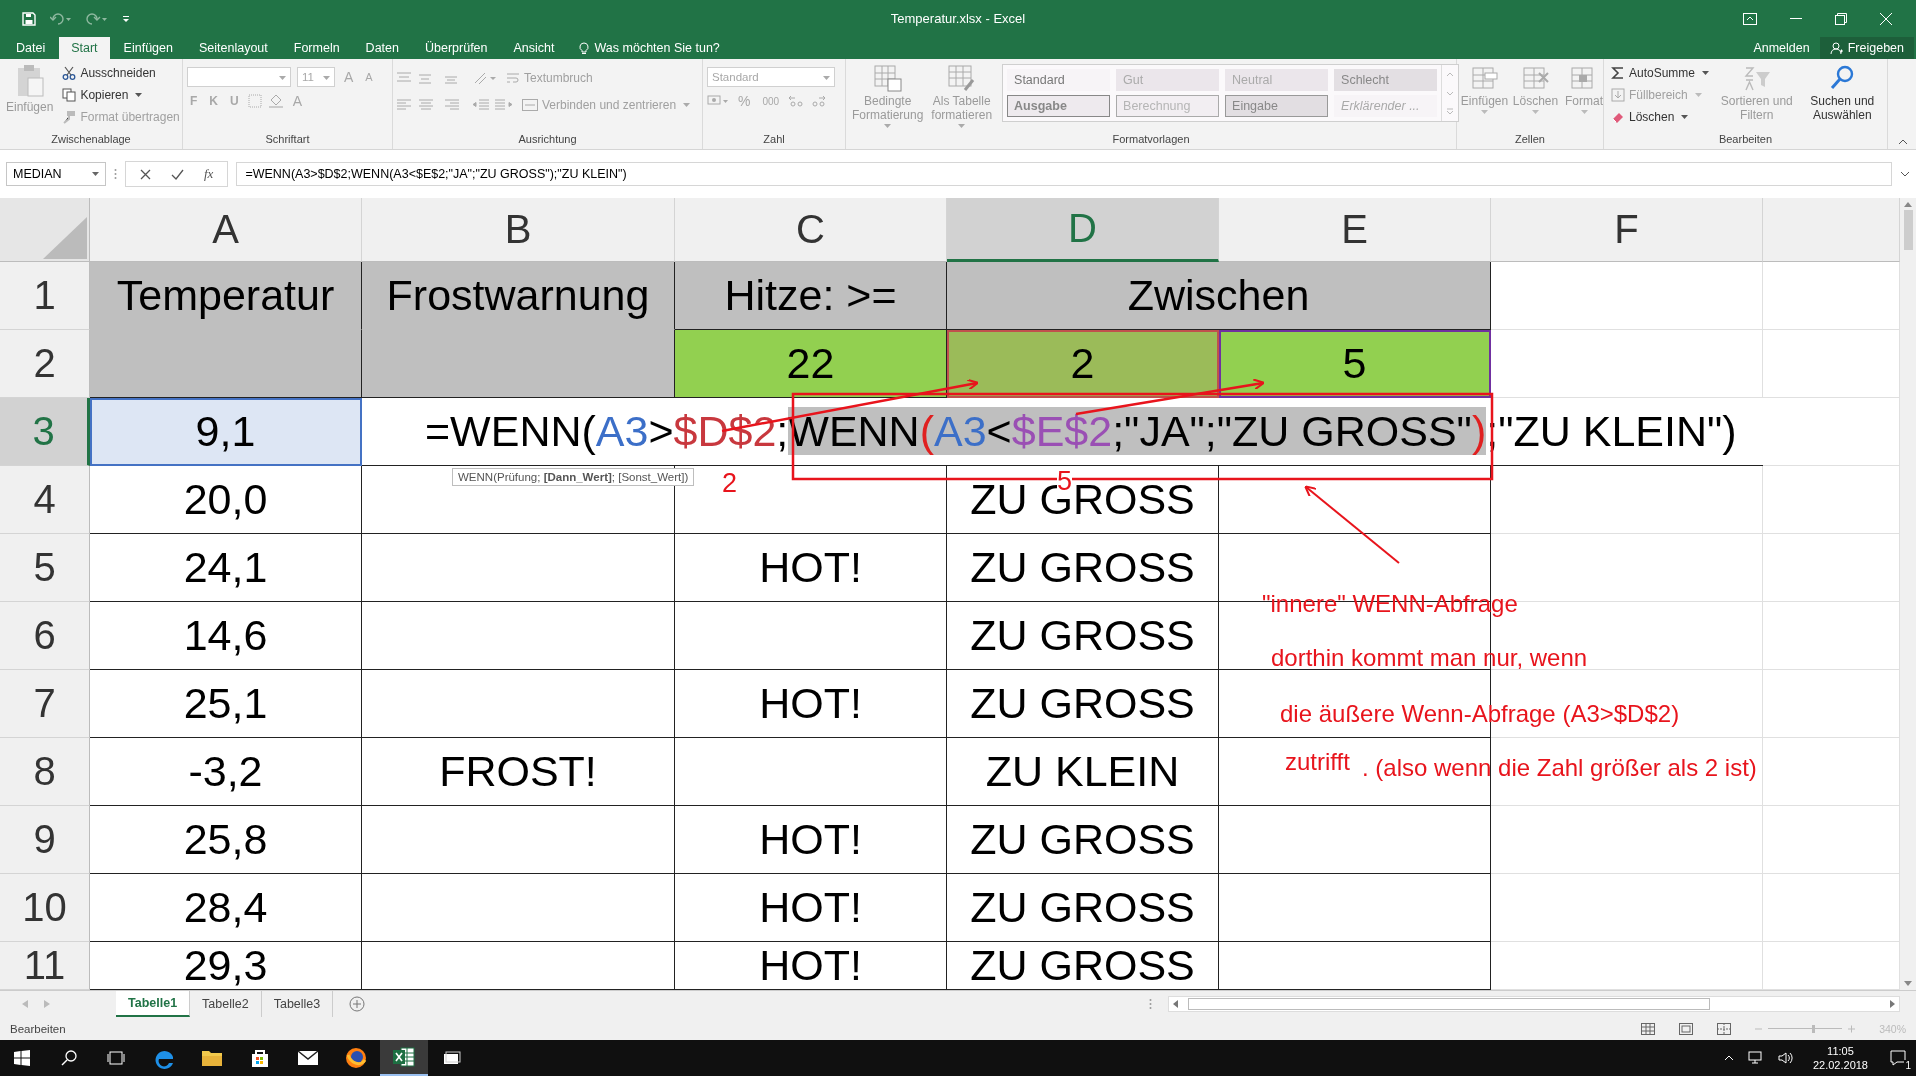  Describe the element at coordinates (121, 94) in the screenshot. I see `ribbon-button: Kopieren` at that location.